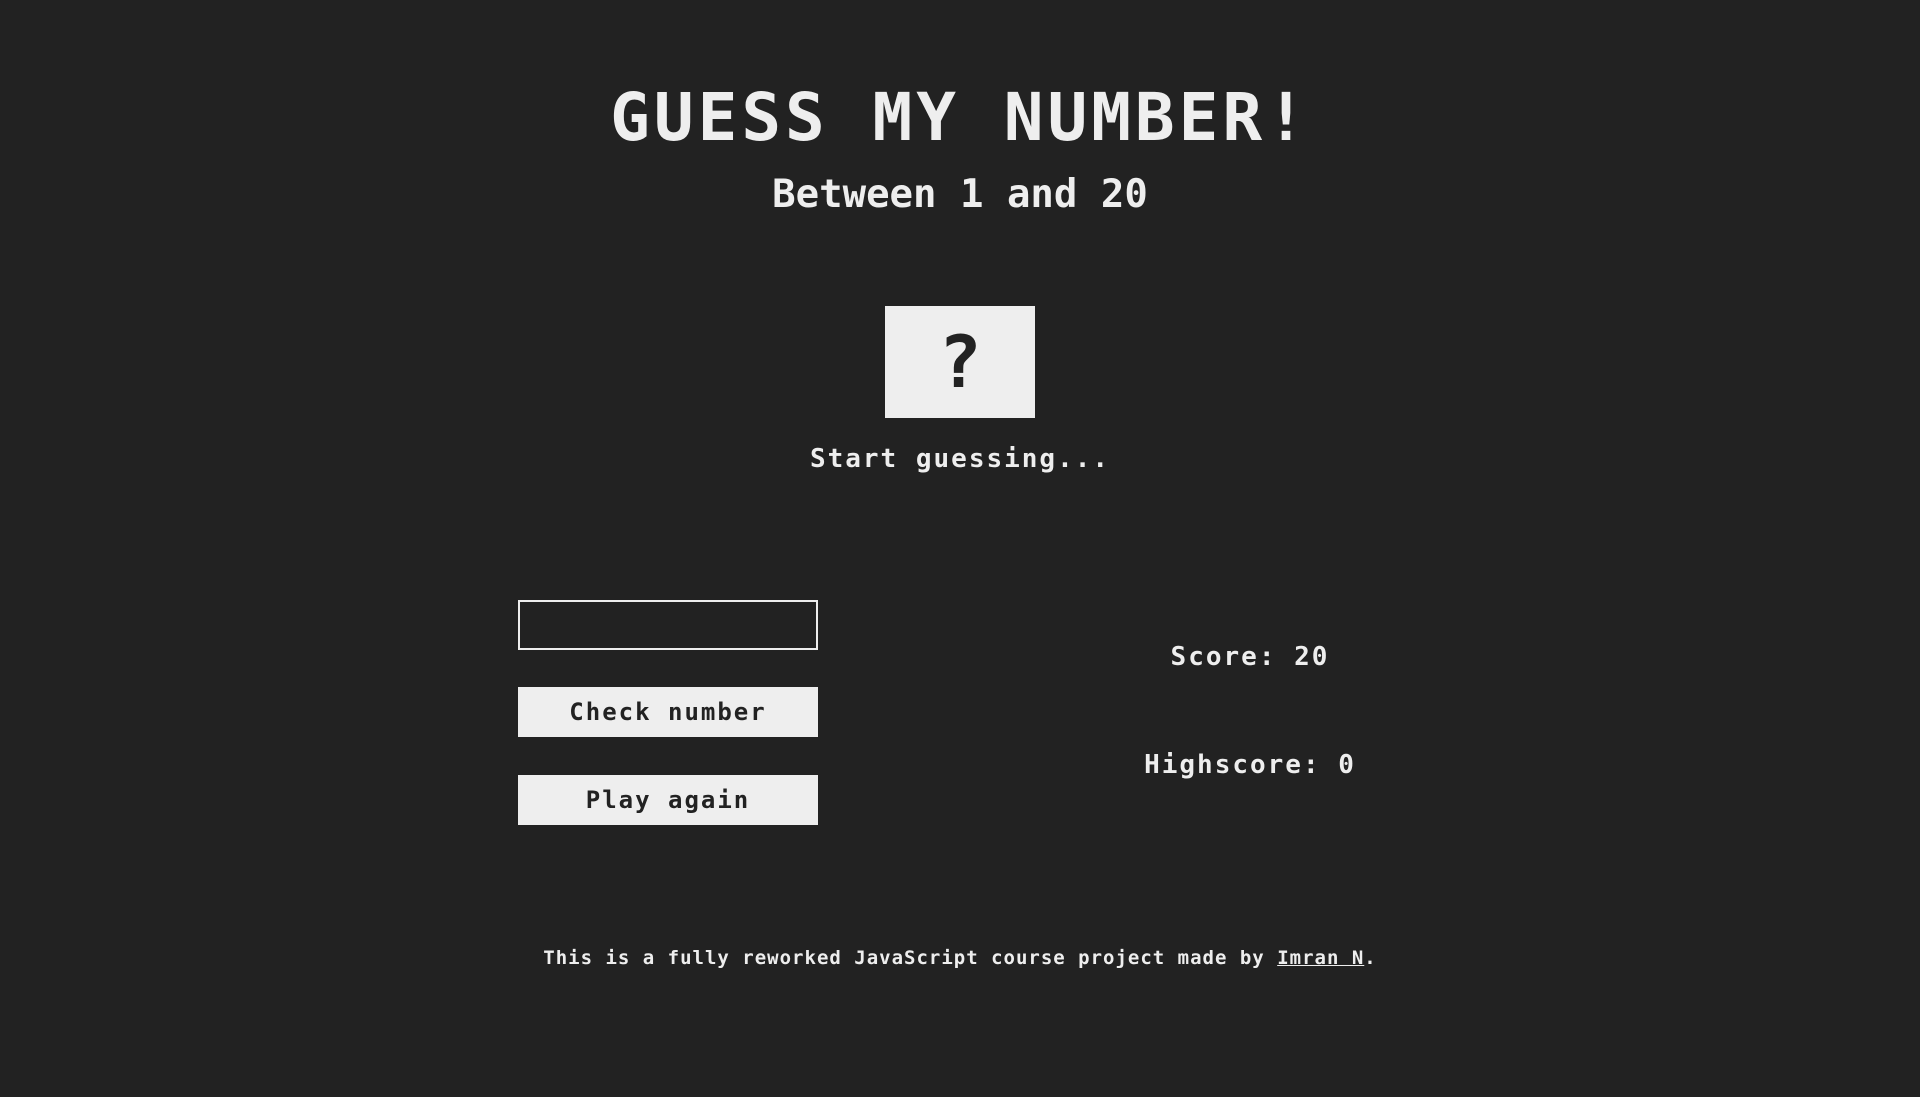 The width and height of the screenshot is (1920, 1097). I want to click on question-mark-icon: ?, so click(960, 362).